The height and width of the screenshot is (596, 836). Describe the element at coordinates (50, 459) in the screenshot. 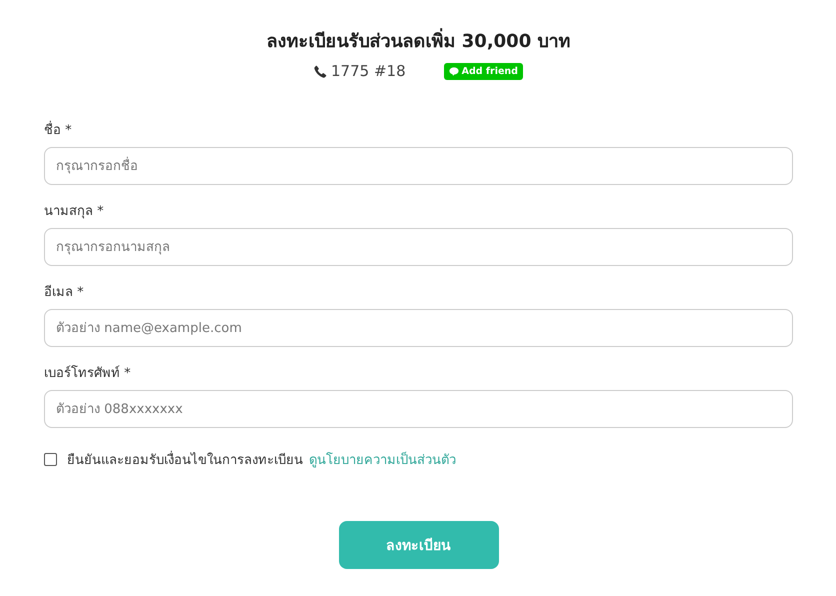

I see `consent-checkbox` at that location.